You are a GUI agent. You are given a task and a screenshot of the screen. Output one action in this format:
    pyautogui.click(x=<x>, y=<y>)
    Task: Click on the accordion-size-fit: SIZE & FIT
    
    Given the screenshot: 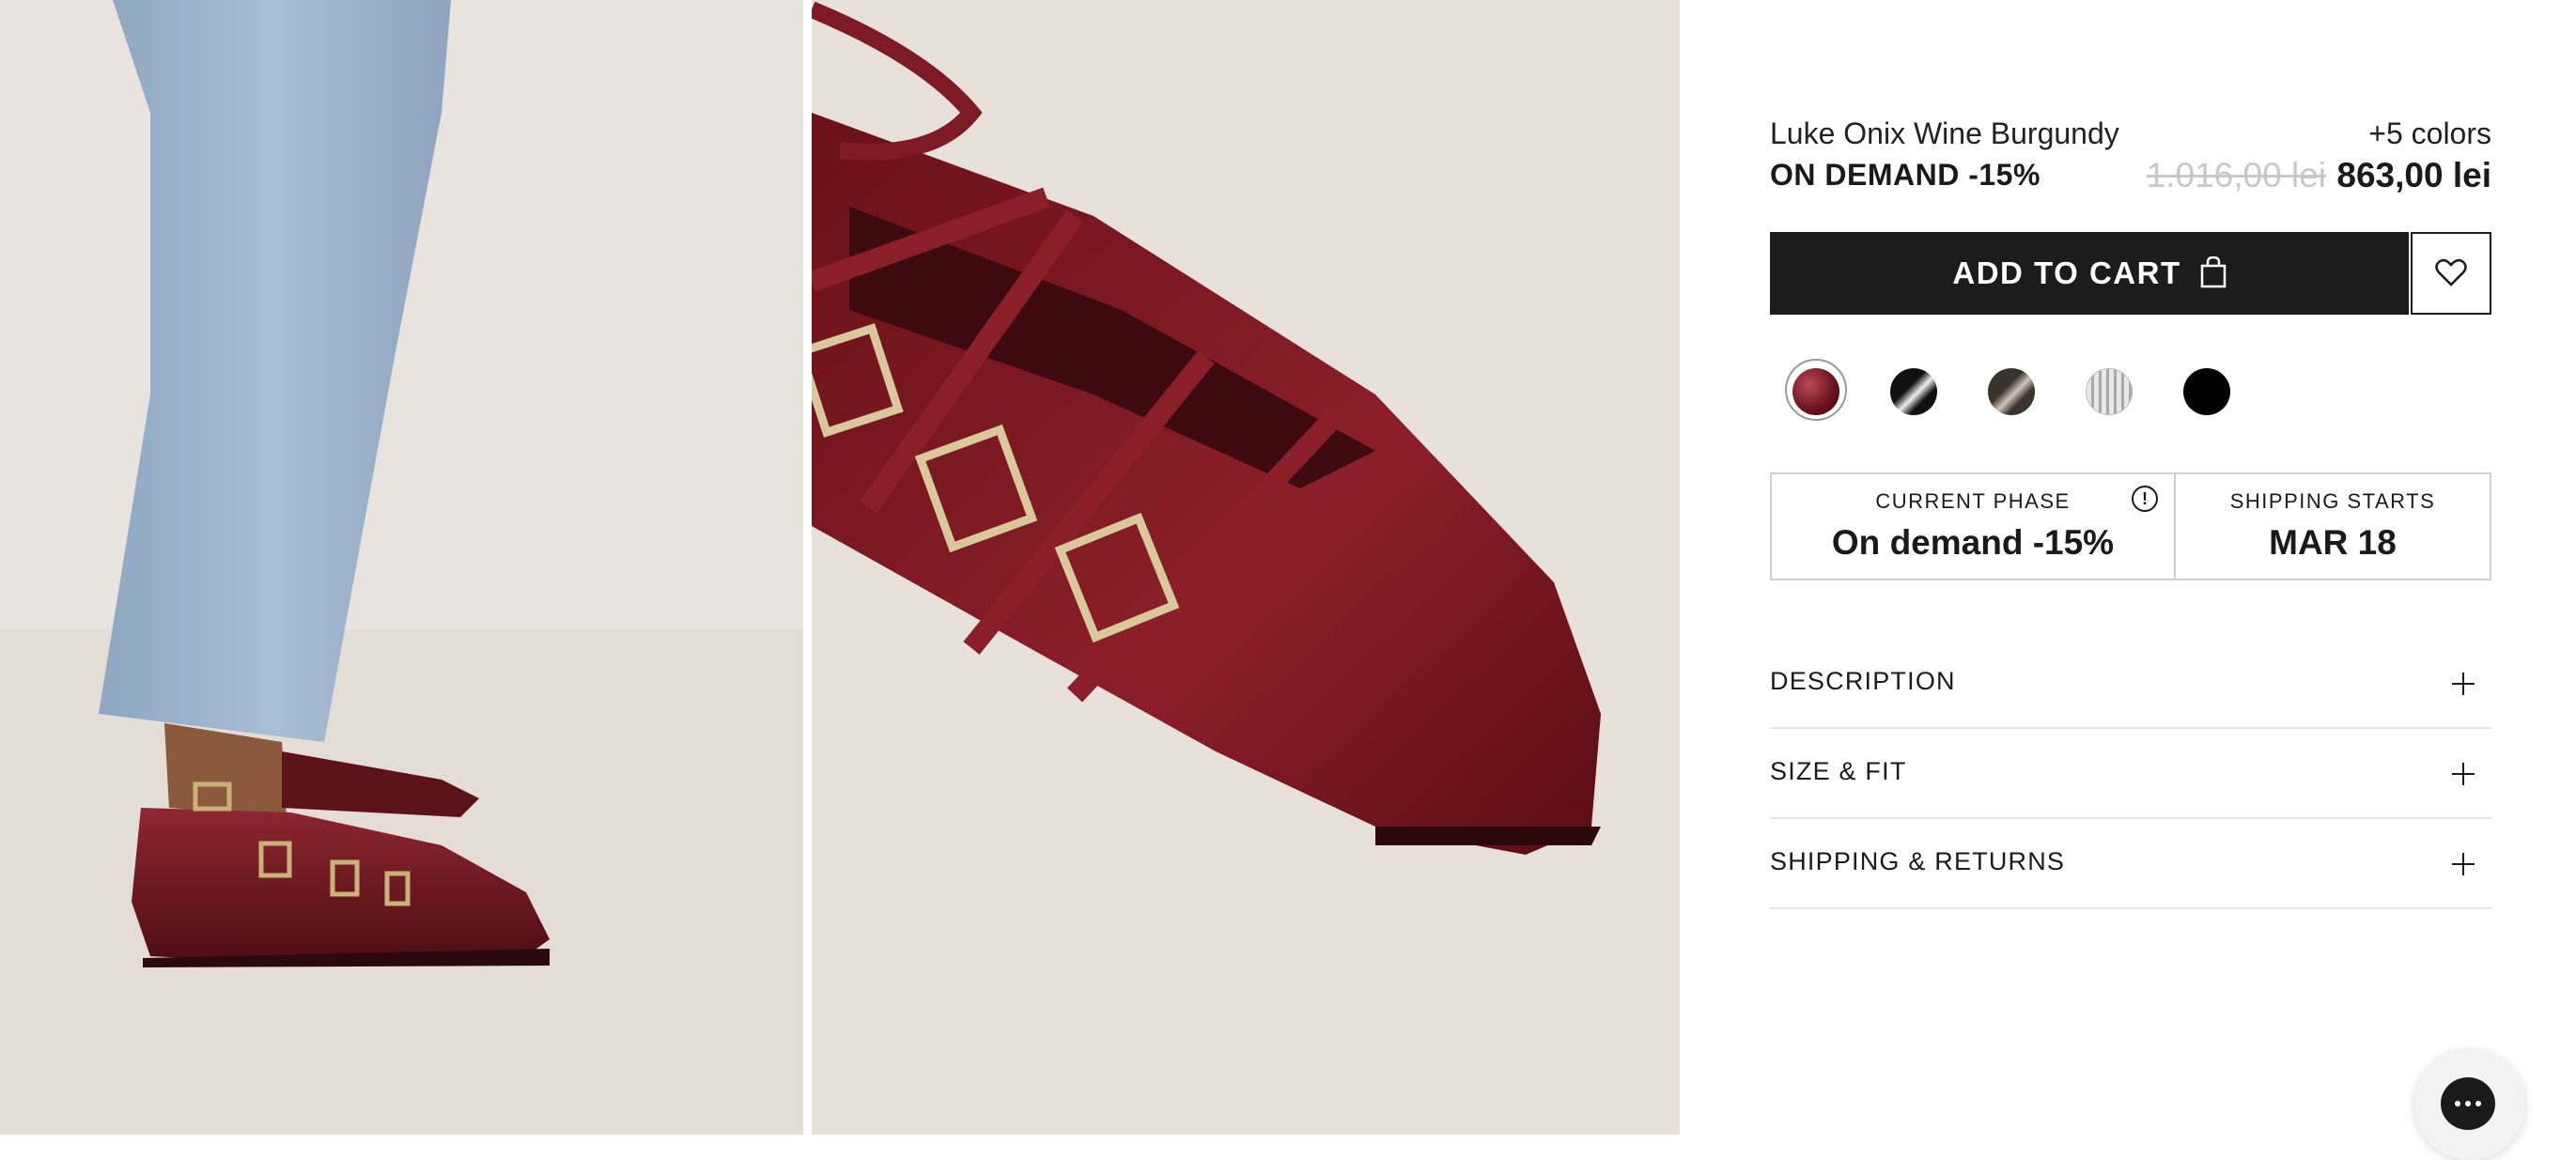 What is the action you would take?
    pyautogui.click(x=2130, y=774)
    